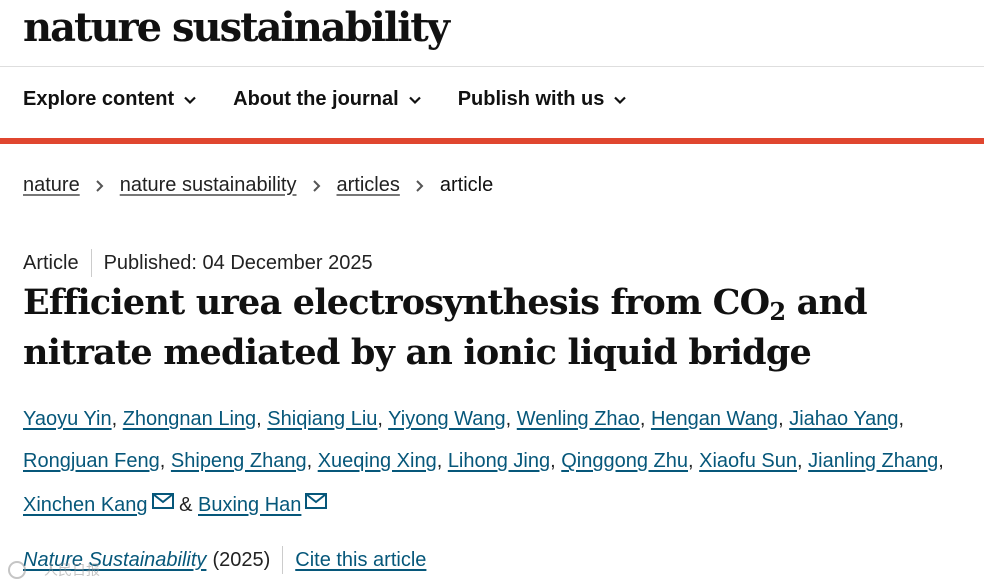 This screenshot has width=984, height=588. What do you see at coordinates (99, 99) in the screenshot?
I see `nav-label: Explore content` at bounding box center [99, 99].